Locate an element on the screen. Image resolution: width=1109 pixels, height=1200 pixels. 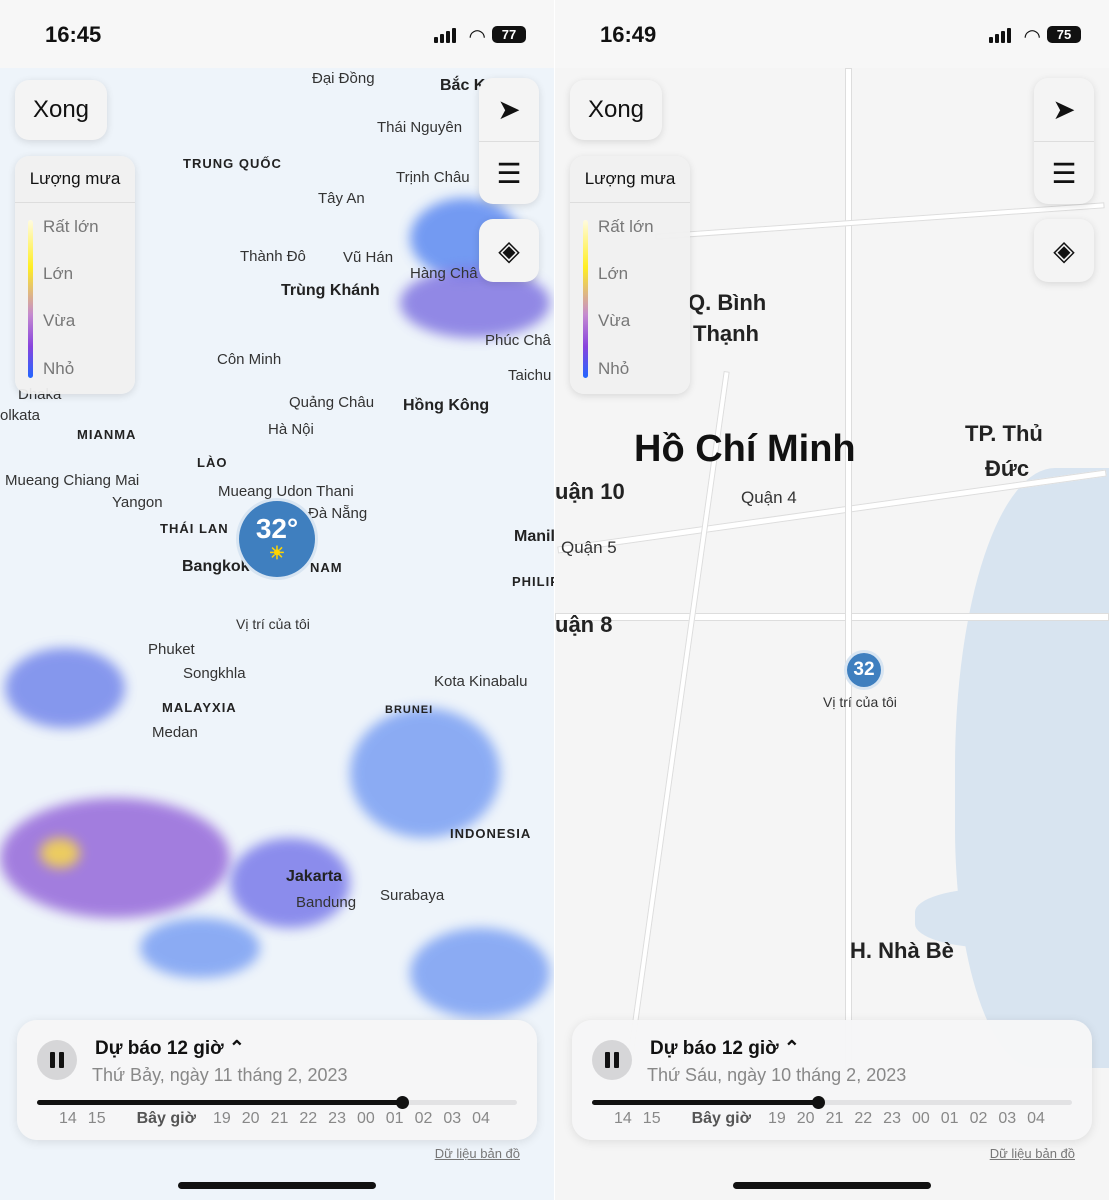
tick: 19 is located at coordinates (776, 1118).